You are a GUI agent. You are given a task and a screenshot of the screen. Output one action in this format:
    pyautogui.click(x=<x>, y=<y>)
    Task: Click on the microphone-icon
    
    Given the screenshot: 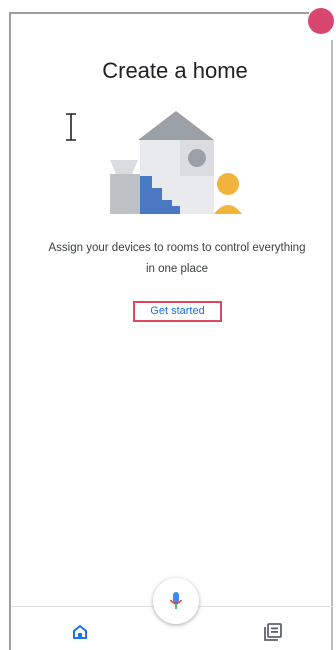 What is the action you would take?
    pyautogui.click(x=176, y=600)
    